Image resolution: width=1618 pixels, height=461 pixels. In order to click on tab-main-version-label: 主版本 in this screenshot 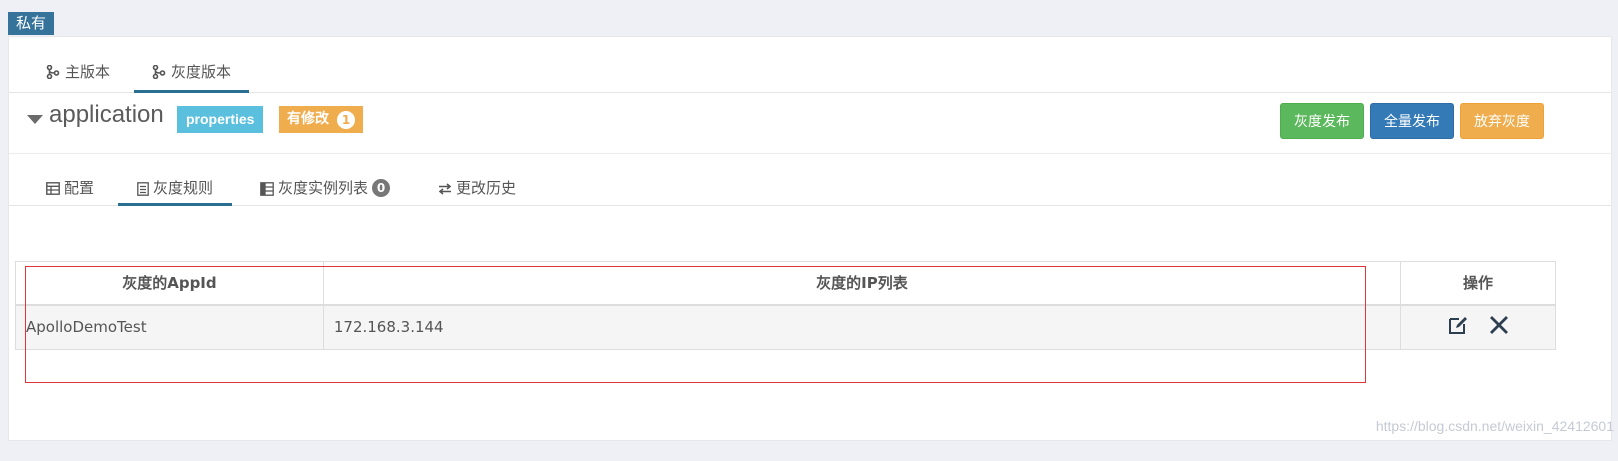, I will do `click(88, 72)`.